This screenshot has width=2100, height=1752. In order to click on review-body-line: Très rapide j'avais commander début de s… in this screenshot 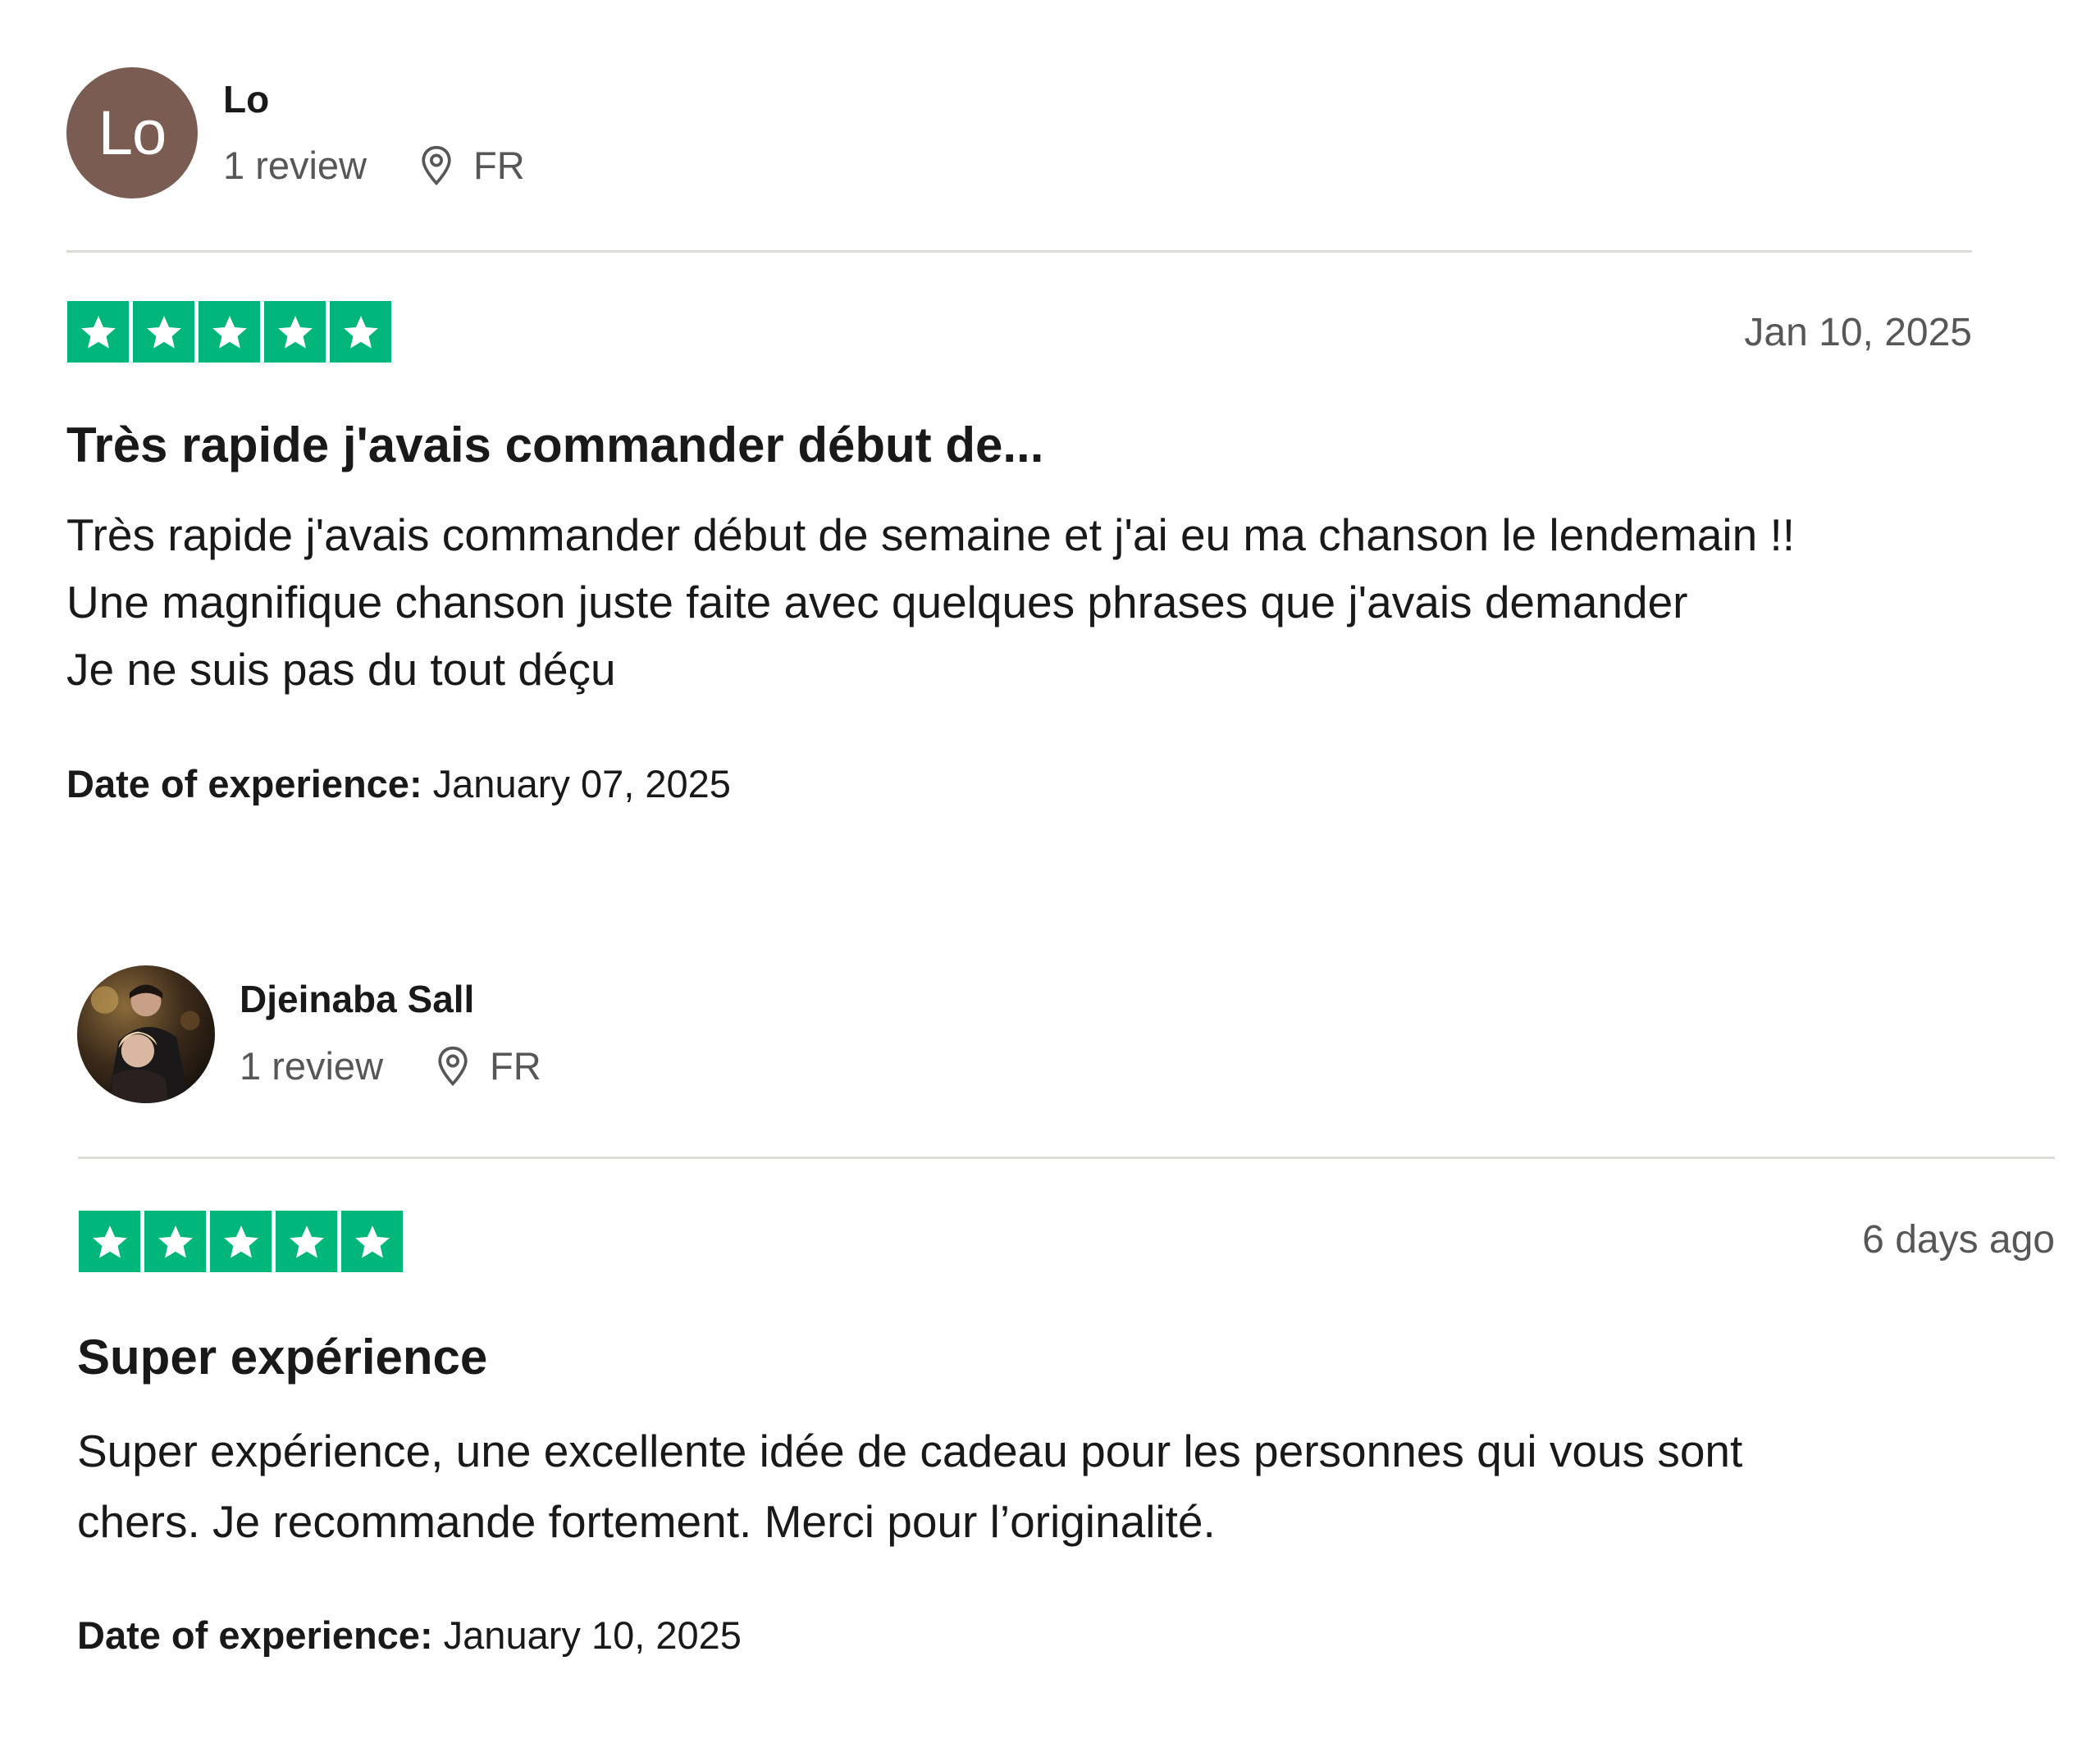, I will do `click(931, 534)`.